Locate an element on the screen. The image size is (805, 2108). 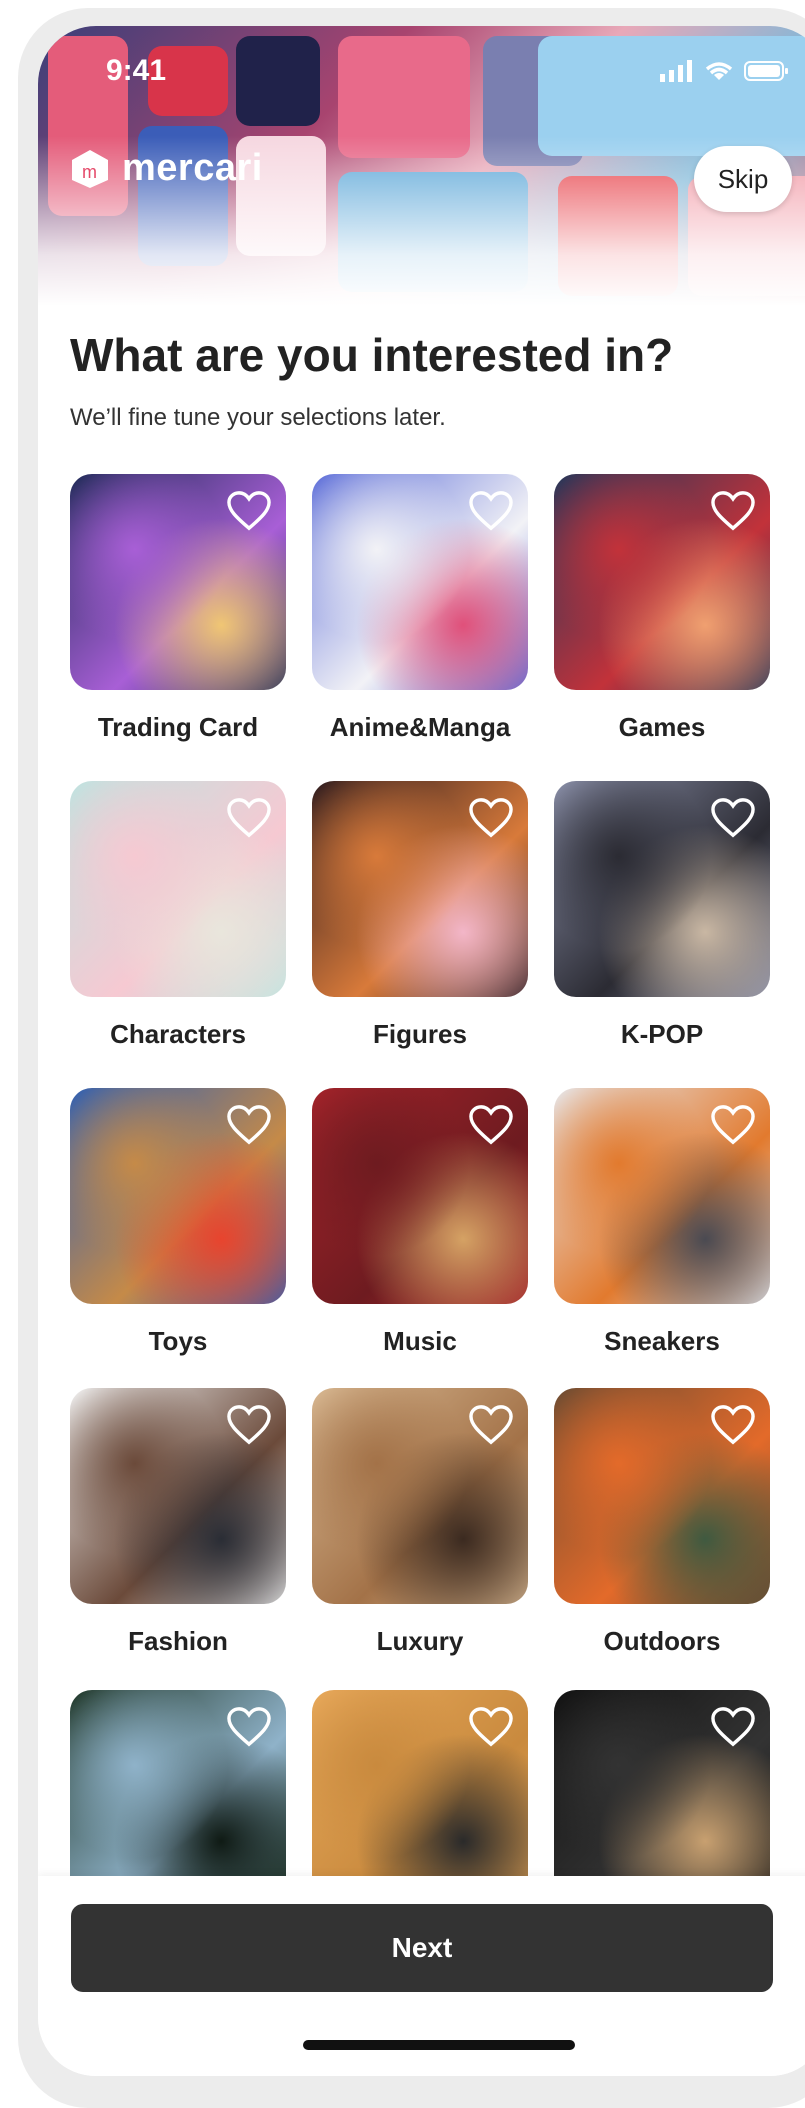
category-label: Anime&Manga is located at coordinates (420, 727).